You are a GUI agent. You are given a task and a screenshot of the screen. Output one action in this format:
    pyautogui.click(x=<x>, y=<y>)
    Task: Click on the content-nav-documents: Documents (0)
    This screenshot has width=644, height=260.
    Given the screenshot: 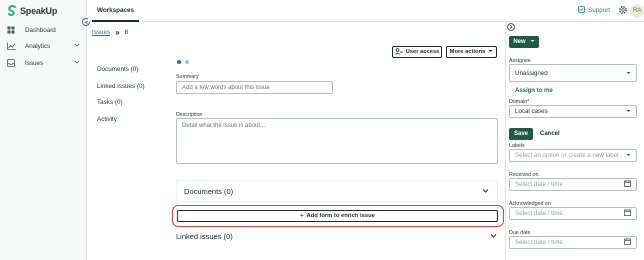 What is the action you would take?
    pyautogui.click(x=117, y=69)
    